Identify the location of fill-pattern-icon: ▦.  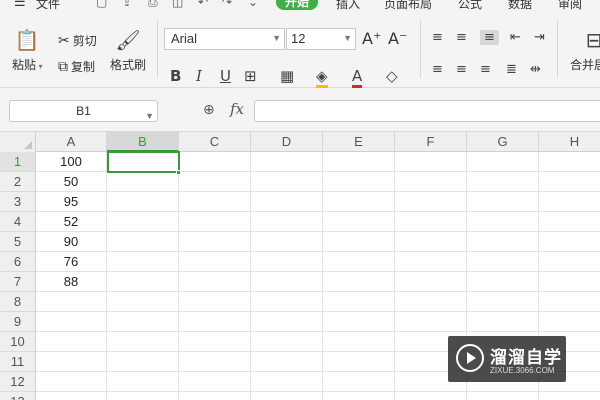
(287, 76).